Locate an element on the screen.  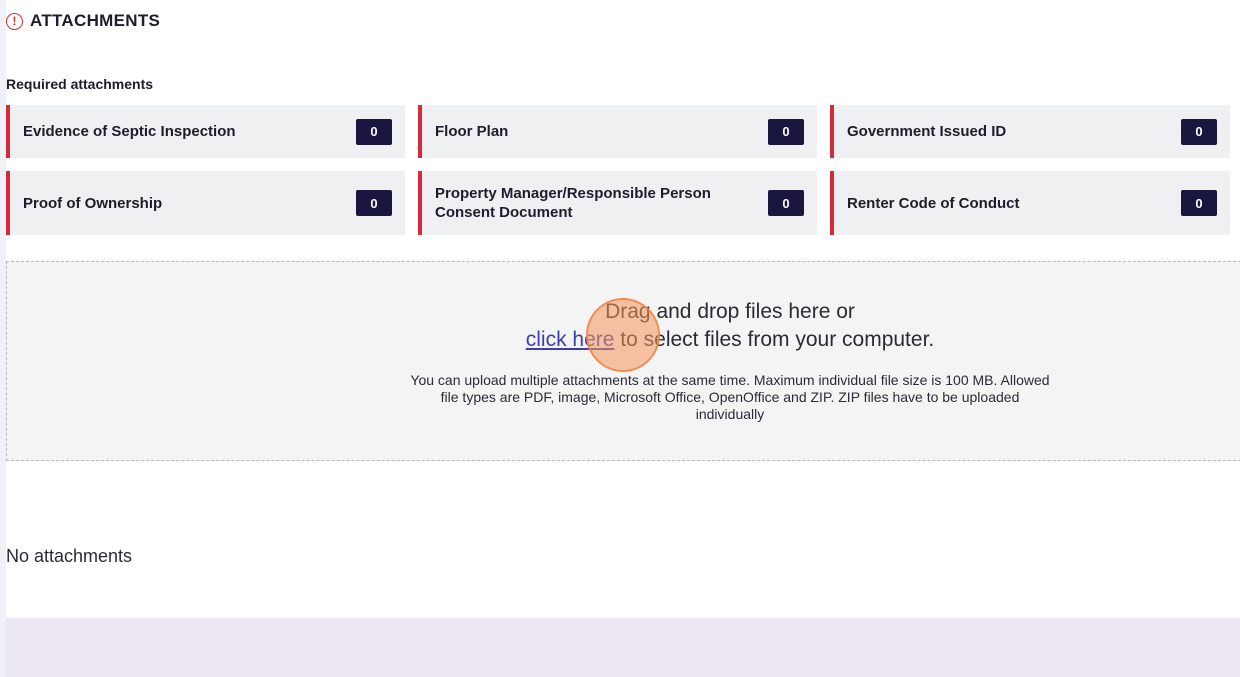
attachment-card-label: Proof of Ownership is located at coordinates (93, 203).